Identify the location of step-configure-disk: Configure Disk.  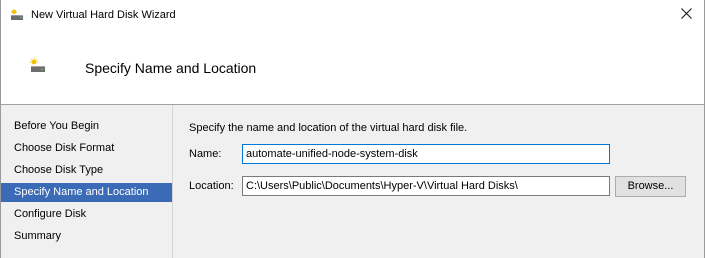
(86, 214).